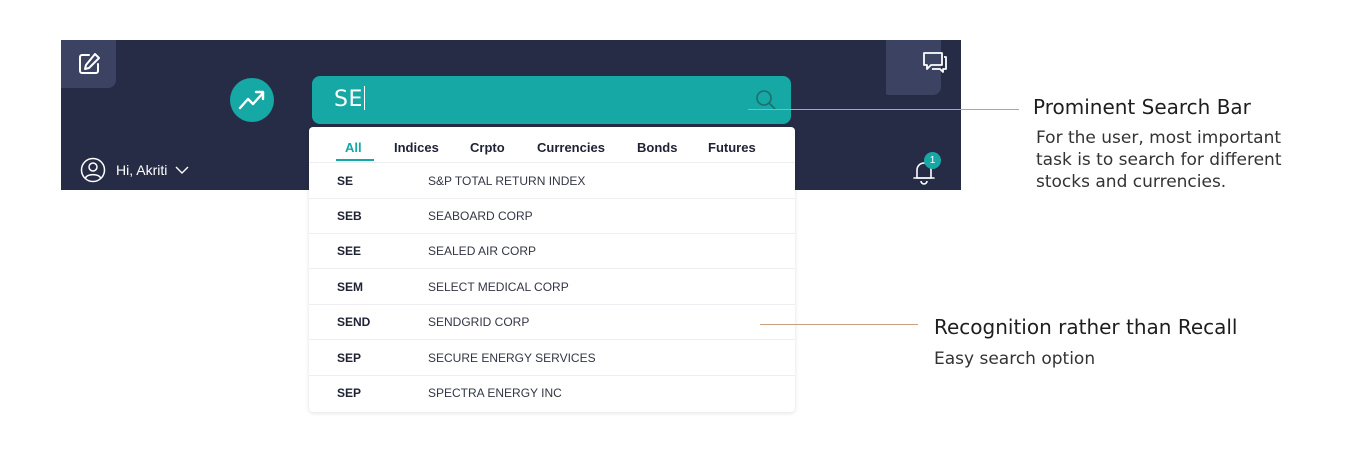 Image resolution: width=1366 pixels, height=466 pixels. I want to click on search-icon, so click(766, 100).